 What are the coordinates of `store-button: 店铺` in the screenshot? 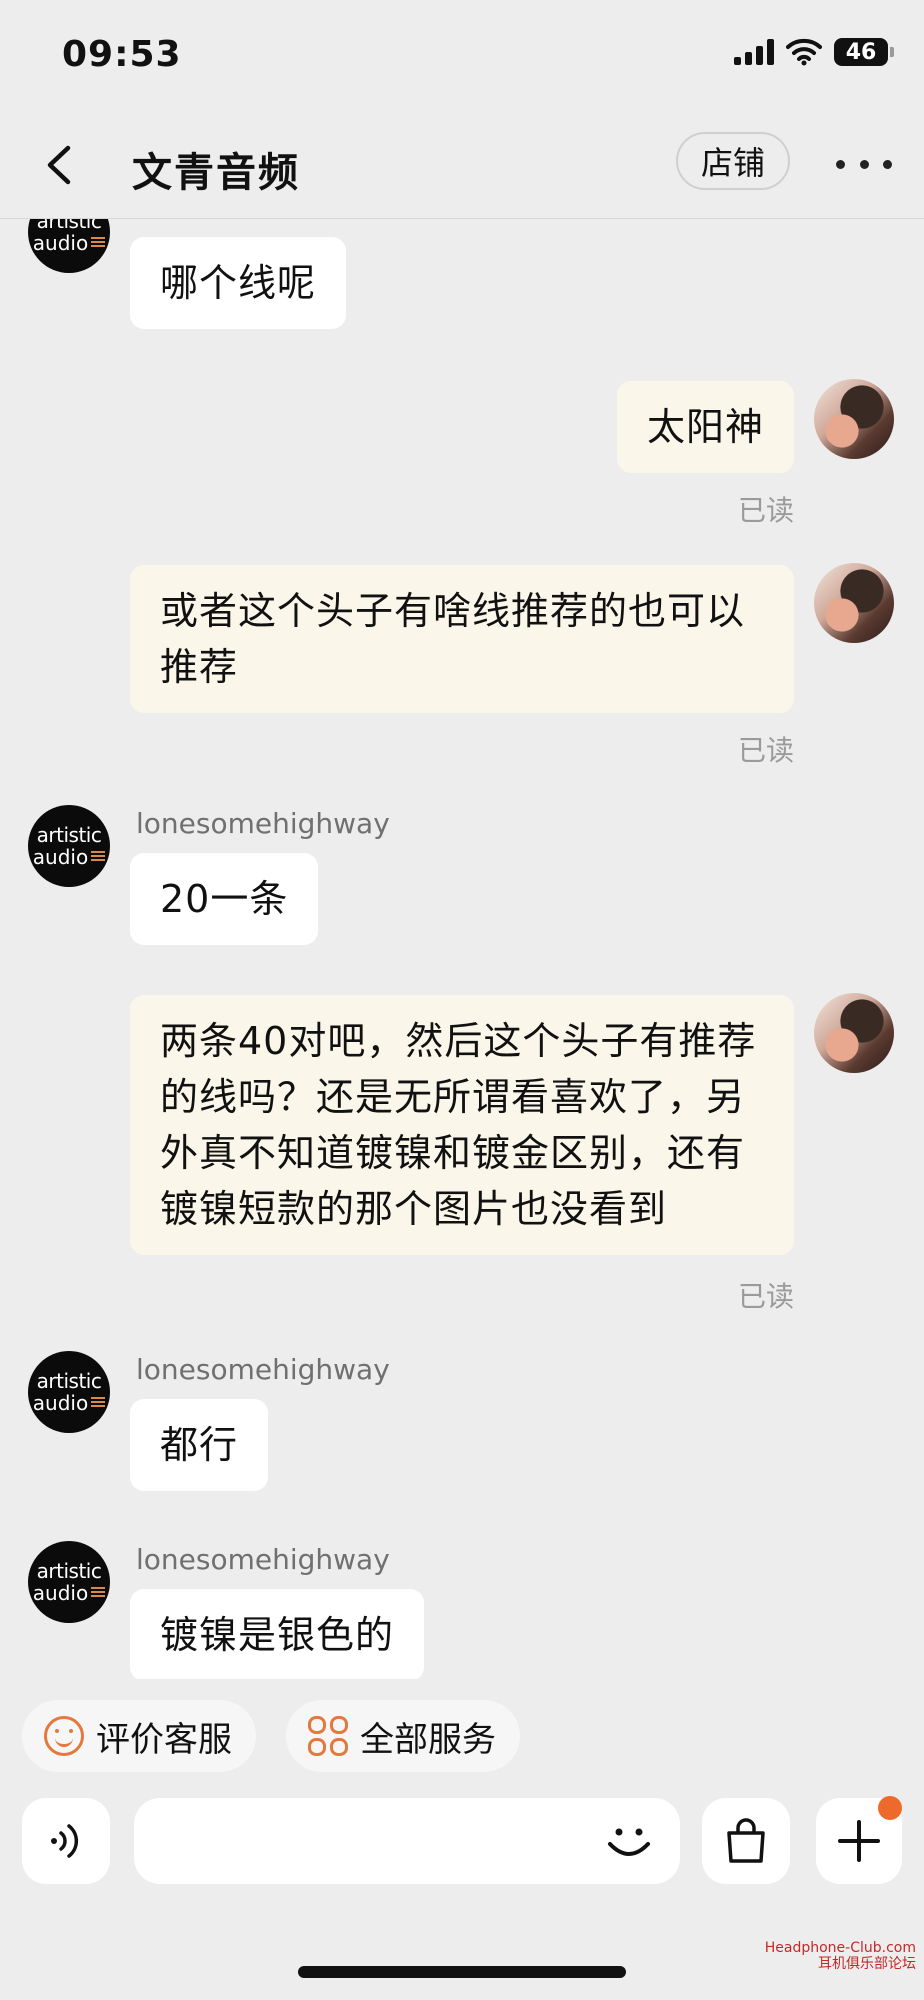 It's located at (733, 161).